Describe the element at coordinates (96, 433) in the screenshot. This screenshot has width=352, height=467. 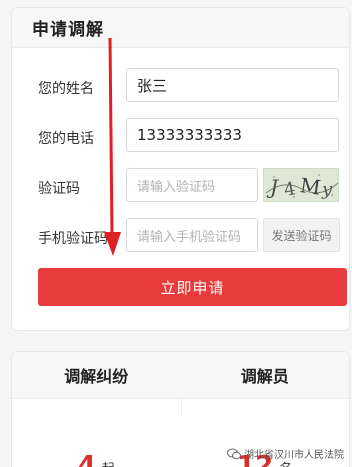
I see `disputes-stat: 4 起` at that location.